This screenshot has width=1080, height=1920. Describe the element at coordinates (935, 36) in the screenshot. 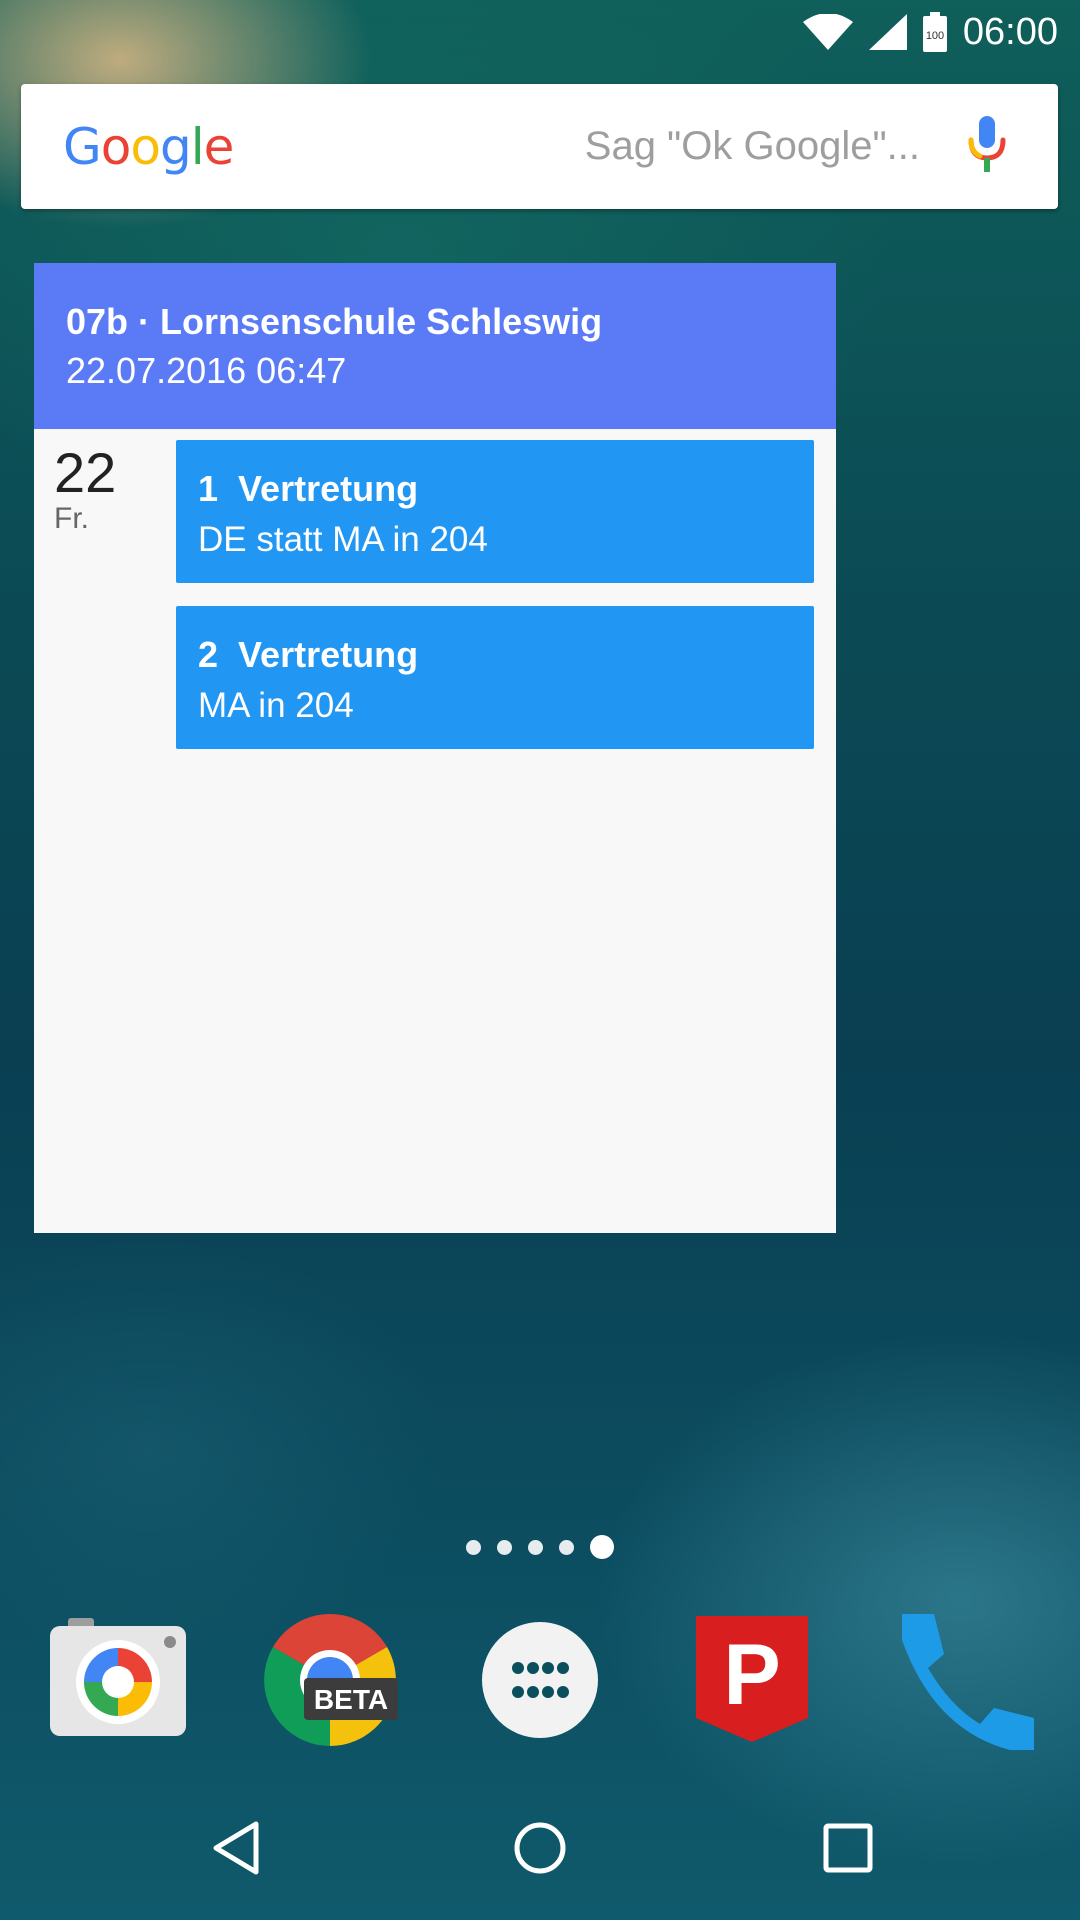

I see `battery-level-text: 100` at that location.